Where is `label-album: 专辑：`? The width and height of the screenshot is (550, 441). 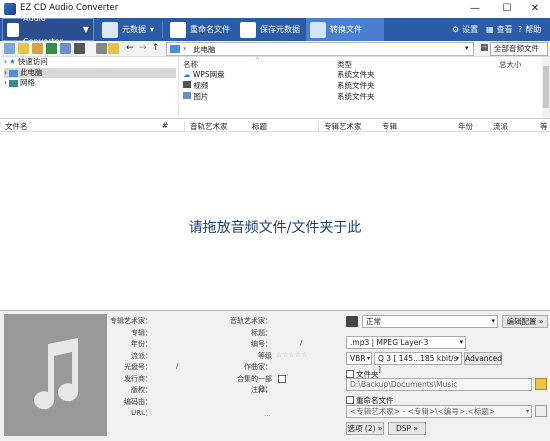
label-album: 专辑： is located at coordinates (141, 332).